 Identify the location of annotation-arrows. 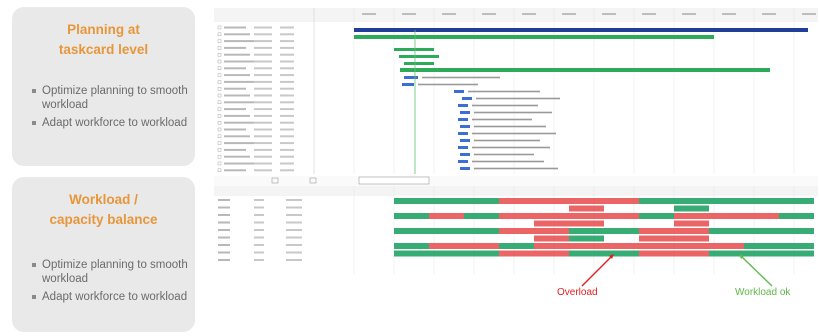
(677, 270).